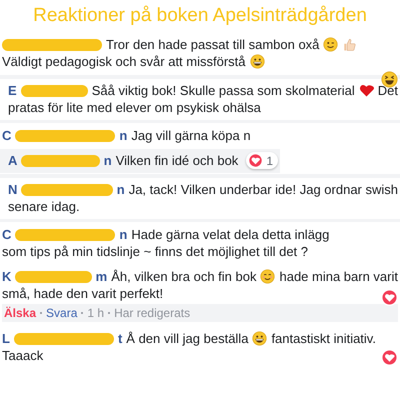  I want to click on heart-emoji-icon, so click(366, 90).